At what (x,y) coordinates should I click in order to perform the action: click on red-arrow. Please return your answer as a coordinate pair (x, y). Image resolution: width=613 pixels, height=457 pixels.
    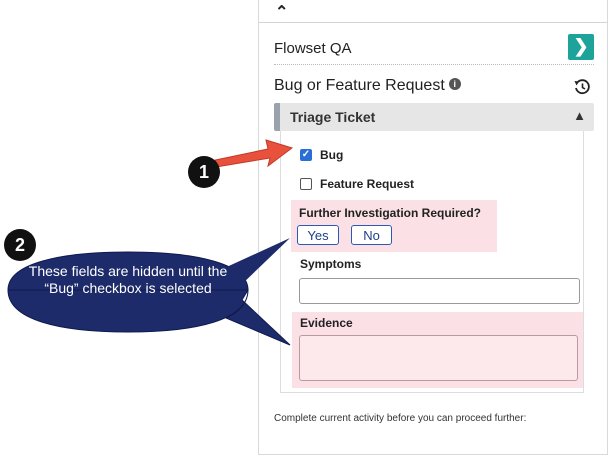
    Looking at the image, I should click on (249, 154).